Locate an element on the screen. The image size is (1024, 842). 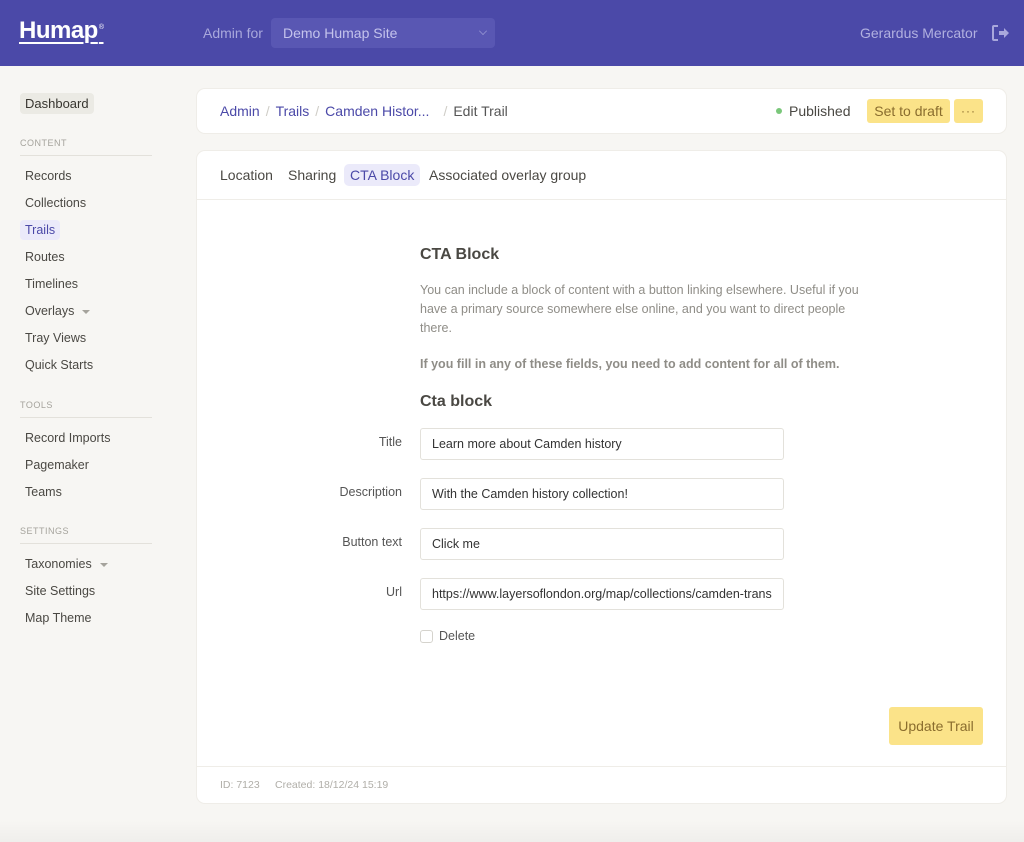
sidebar-item-overlays: Overlays is located at coordinates (57, 311).